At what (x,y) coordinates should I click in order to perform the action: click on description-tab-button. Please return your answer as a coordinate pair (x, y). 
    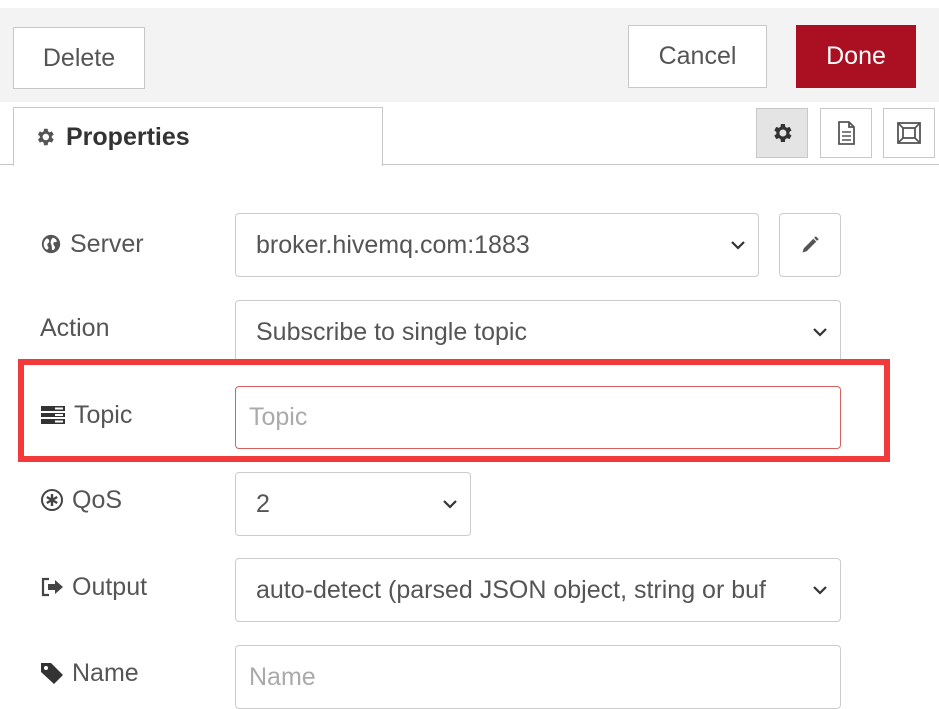
    Looking at the image, I should click on (846, 133).